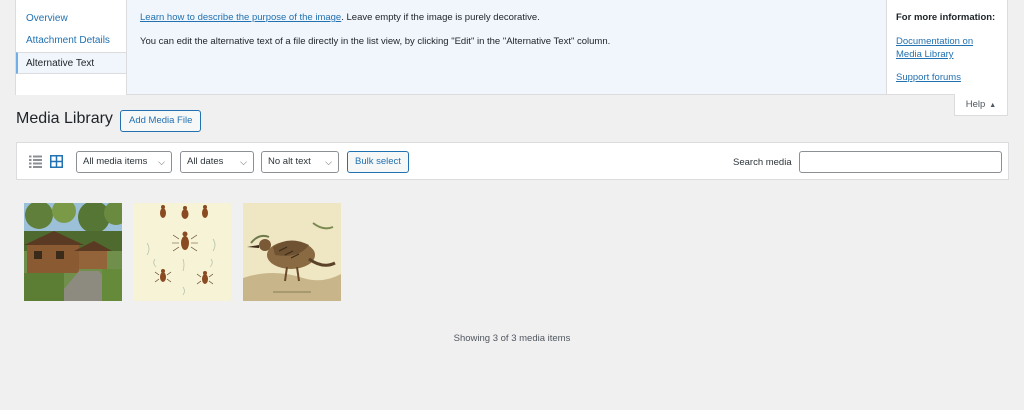 The height and width of the screenshot is (410, 1024). I want to click on media-item-beetles, so click(182, 252).